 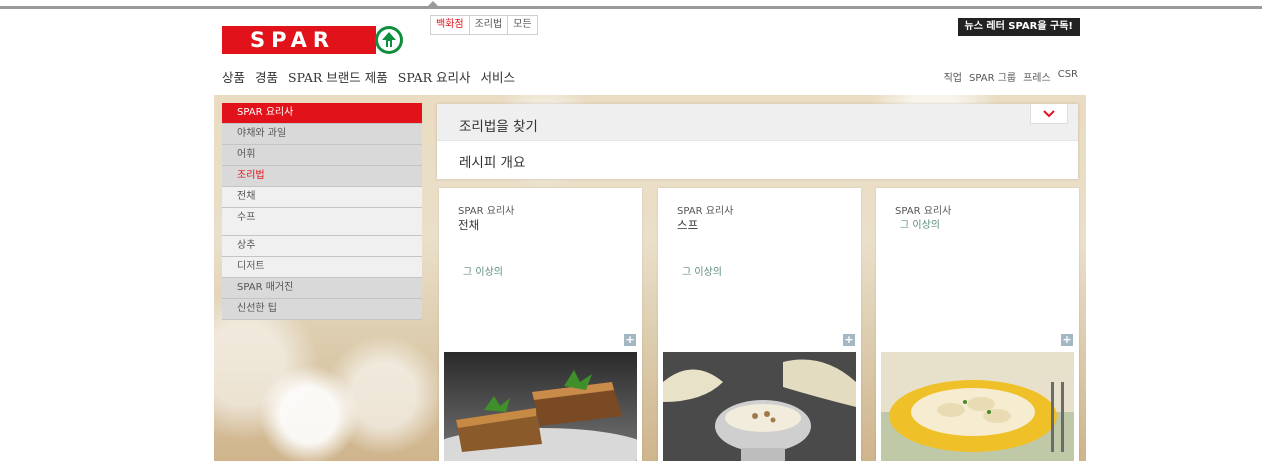 I want to click on recipe-photo-soup, so click(x=759, y=406).